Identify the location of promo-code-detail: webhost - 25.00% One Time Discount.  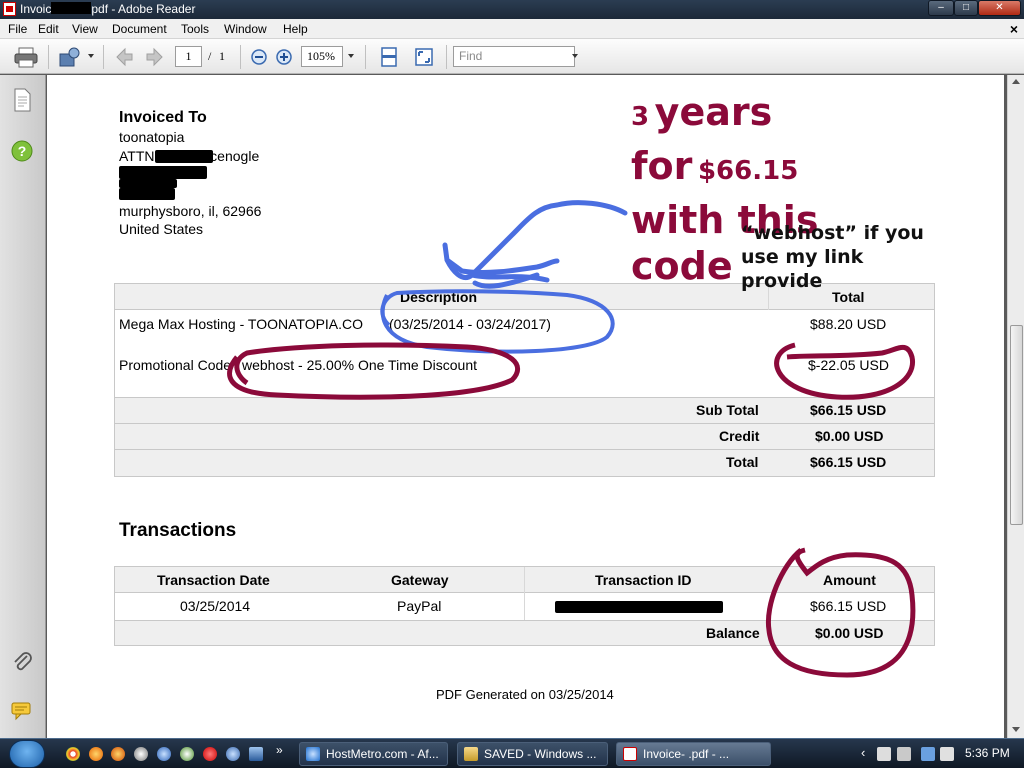
(360, 365).